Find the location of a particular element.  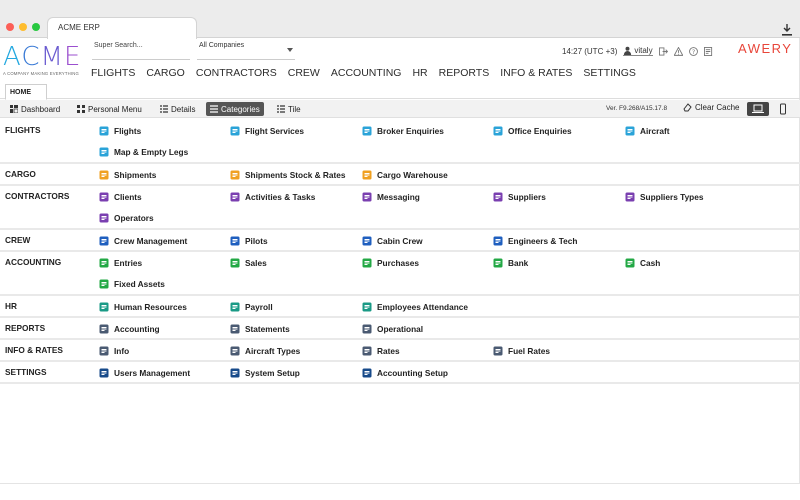

nav-reports: REPORTS is located at coordinates (464, 73).